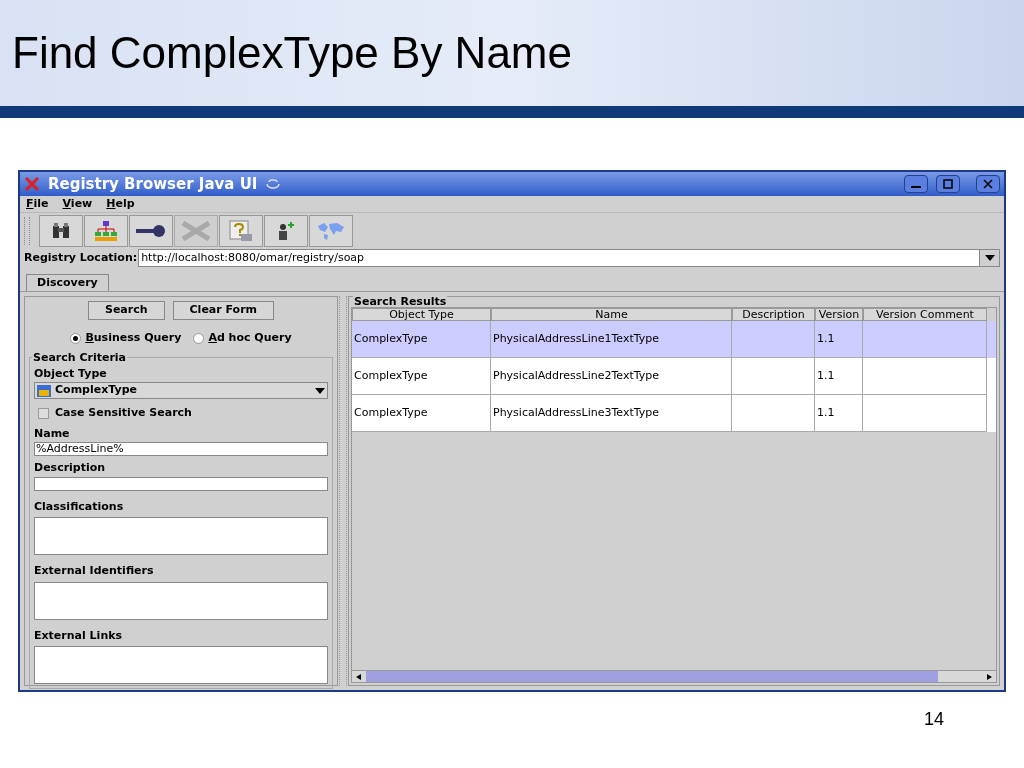 The width and height of the screenshot is (1024, 768). I want to click on result-row: ComplexType PhysicalAddressLine1TextType 1.1, so click(674, 339).